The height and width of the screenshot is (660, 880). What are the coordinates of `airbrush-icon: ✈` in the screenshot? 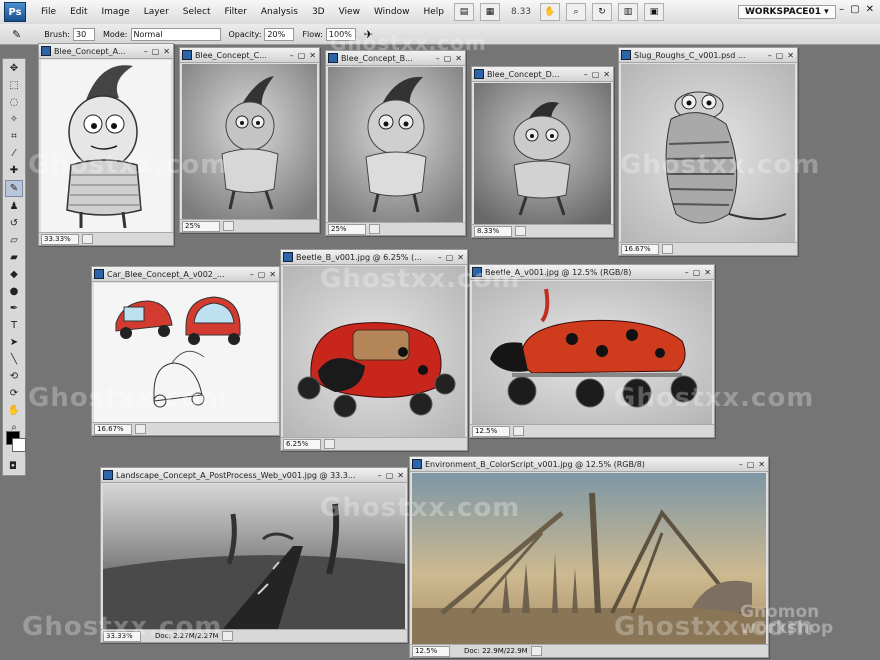 It's located at (368, 34).